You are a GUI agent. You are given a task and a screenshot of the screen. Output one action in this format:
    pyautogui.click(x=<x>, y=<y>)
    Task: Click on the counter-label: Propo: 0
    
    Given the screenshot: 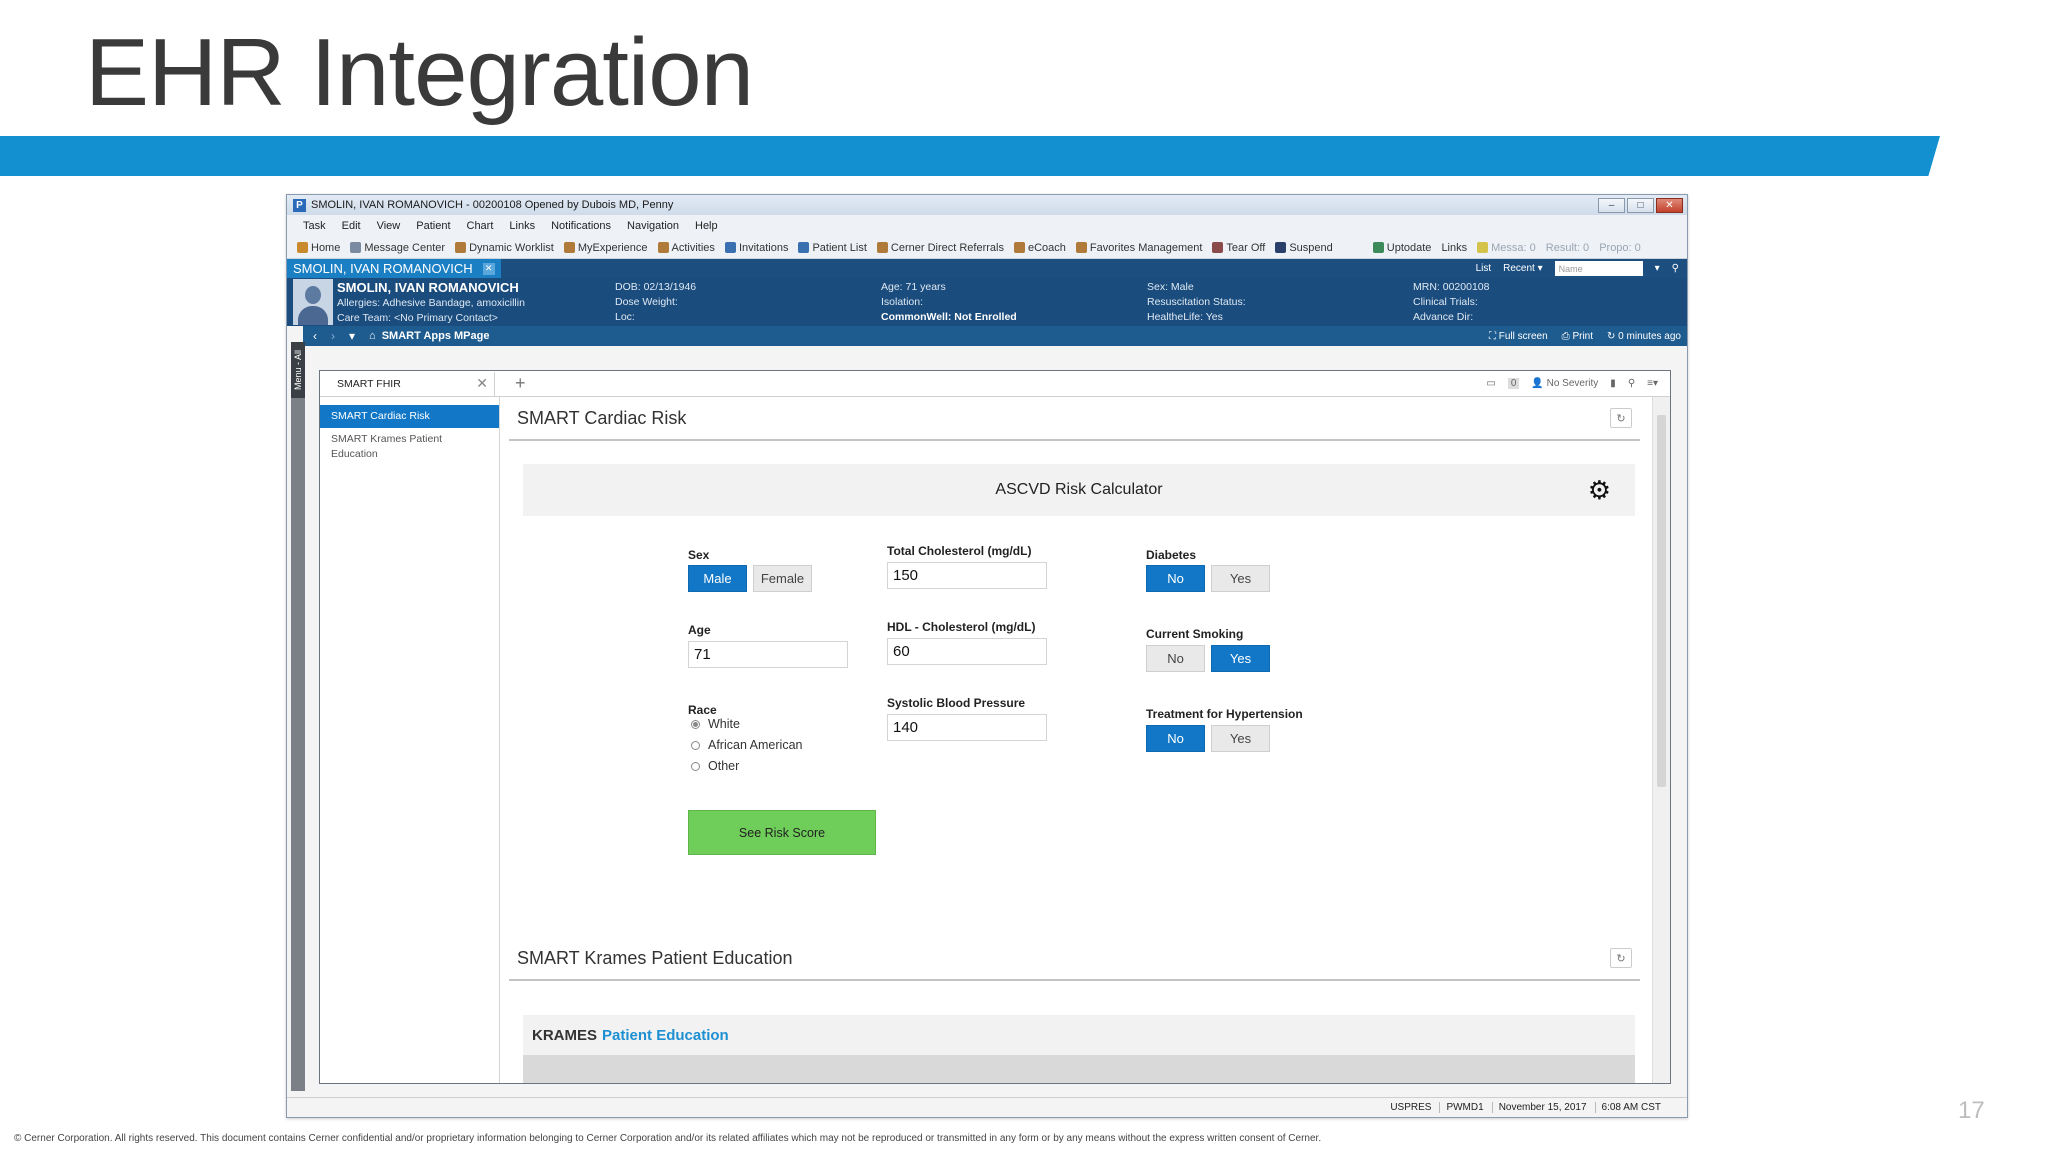 What is the action you would take?
    pyautogui.click(x=1620, y=247)
    